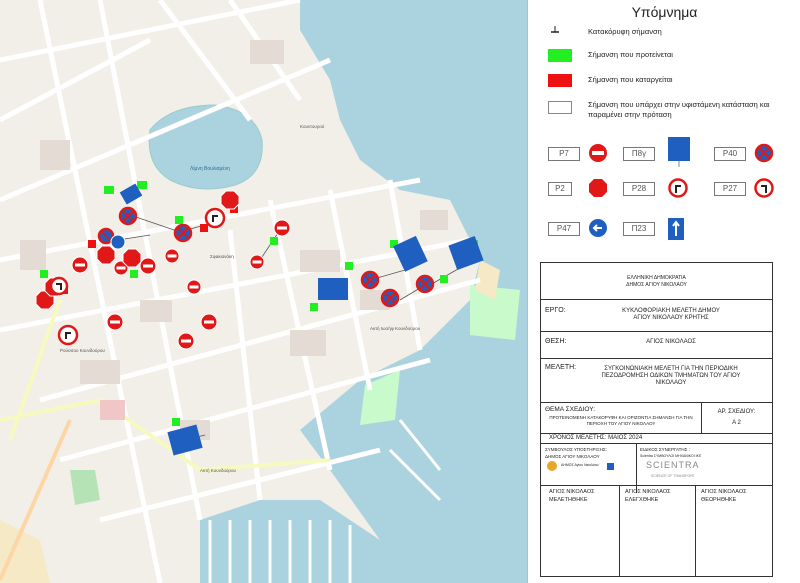  What do you see at coordinates (671, 456) in the screenshot?
I see `partner-value: Scientra ΣΥΜΒΟΥΛΟΙ ΜΗΧΑΝΙΚΟΙ ΙΚΕ` at bounding box center [671, 456].